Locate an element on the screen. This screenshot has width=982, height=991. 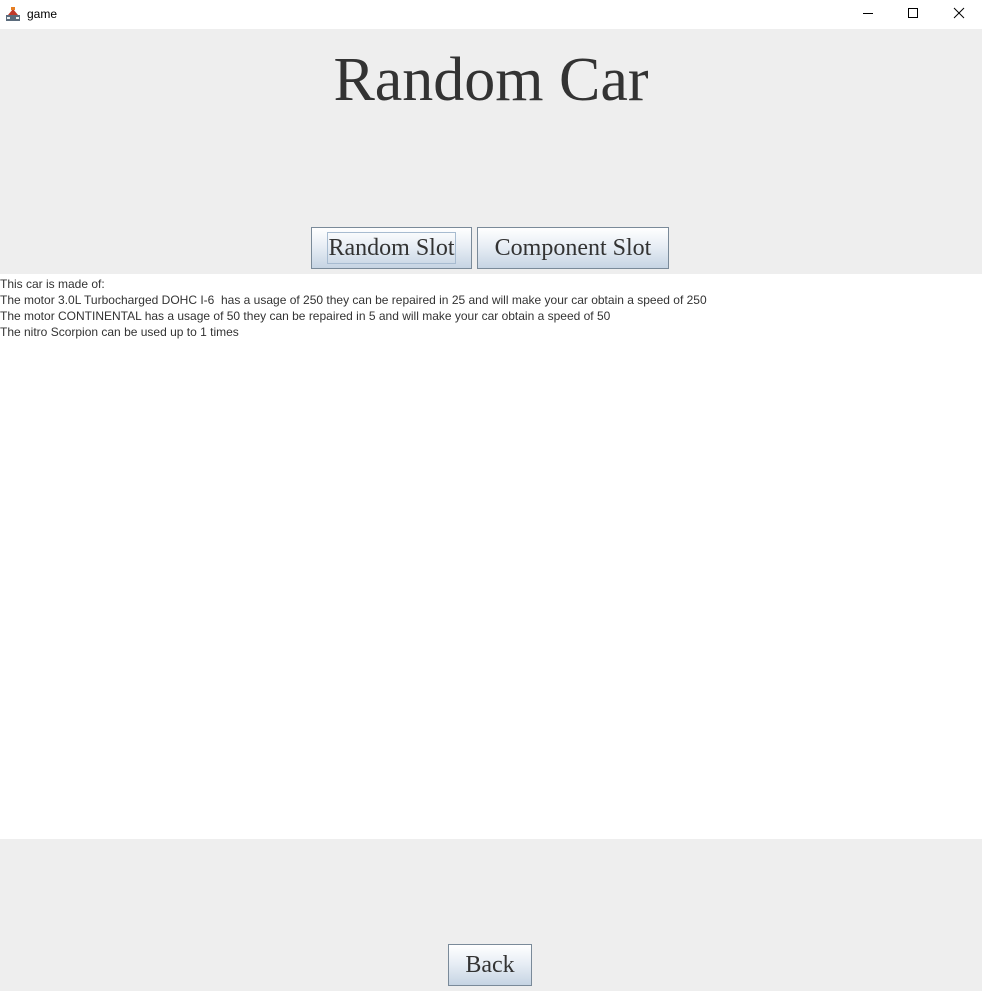
random-slot-label: Random Slot is located at coordinates (391, 247).